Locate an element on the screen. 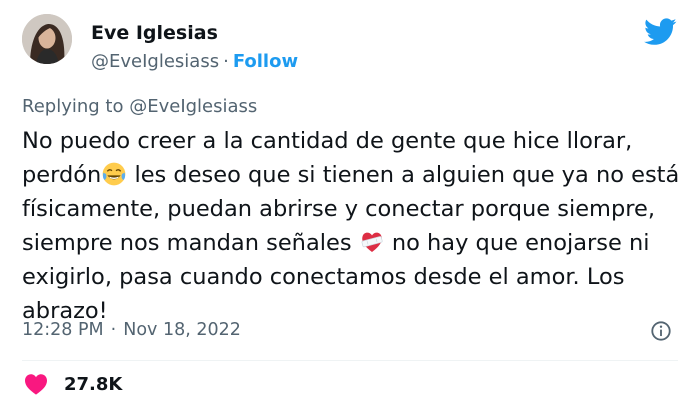  author-handle-row: @EveIglesiass · Follow is located at coordinates (194, 61).